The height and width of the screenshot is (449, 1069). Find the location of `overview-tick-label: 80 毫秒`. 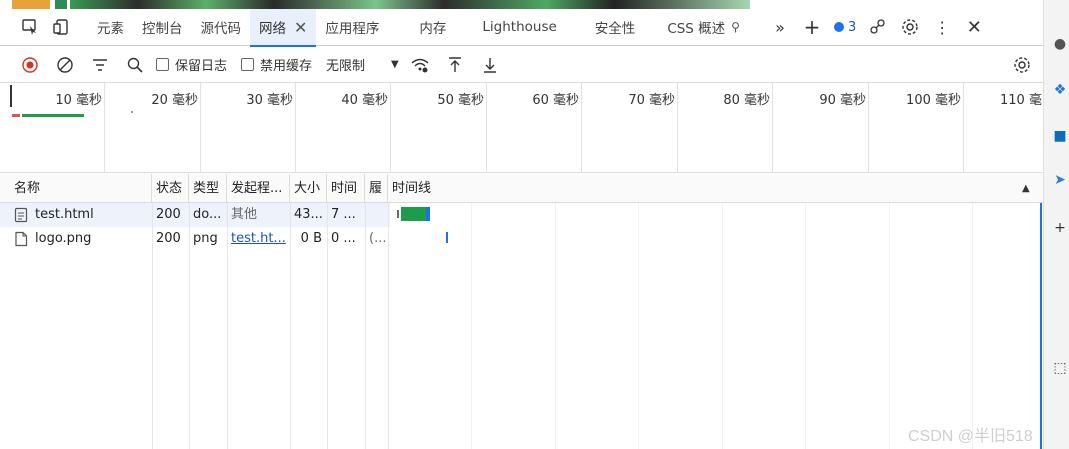

overview-tick-label: 80 毫秒 is located at coordinates (746, 100).